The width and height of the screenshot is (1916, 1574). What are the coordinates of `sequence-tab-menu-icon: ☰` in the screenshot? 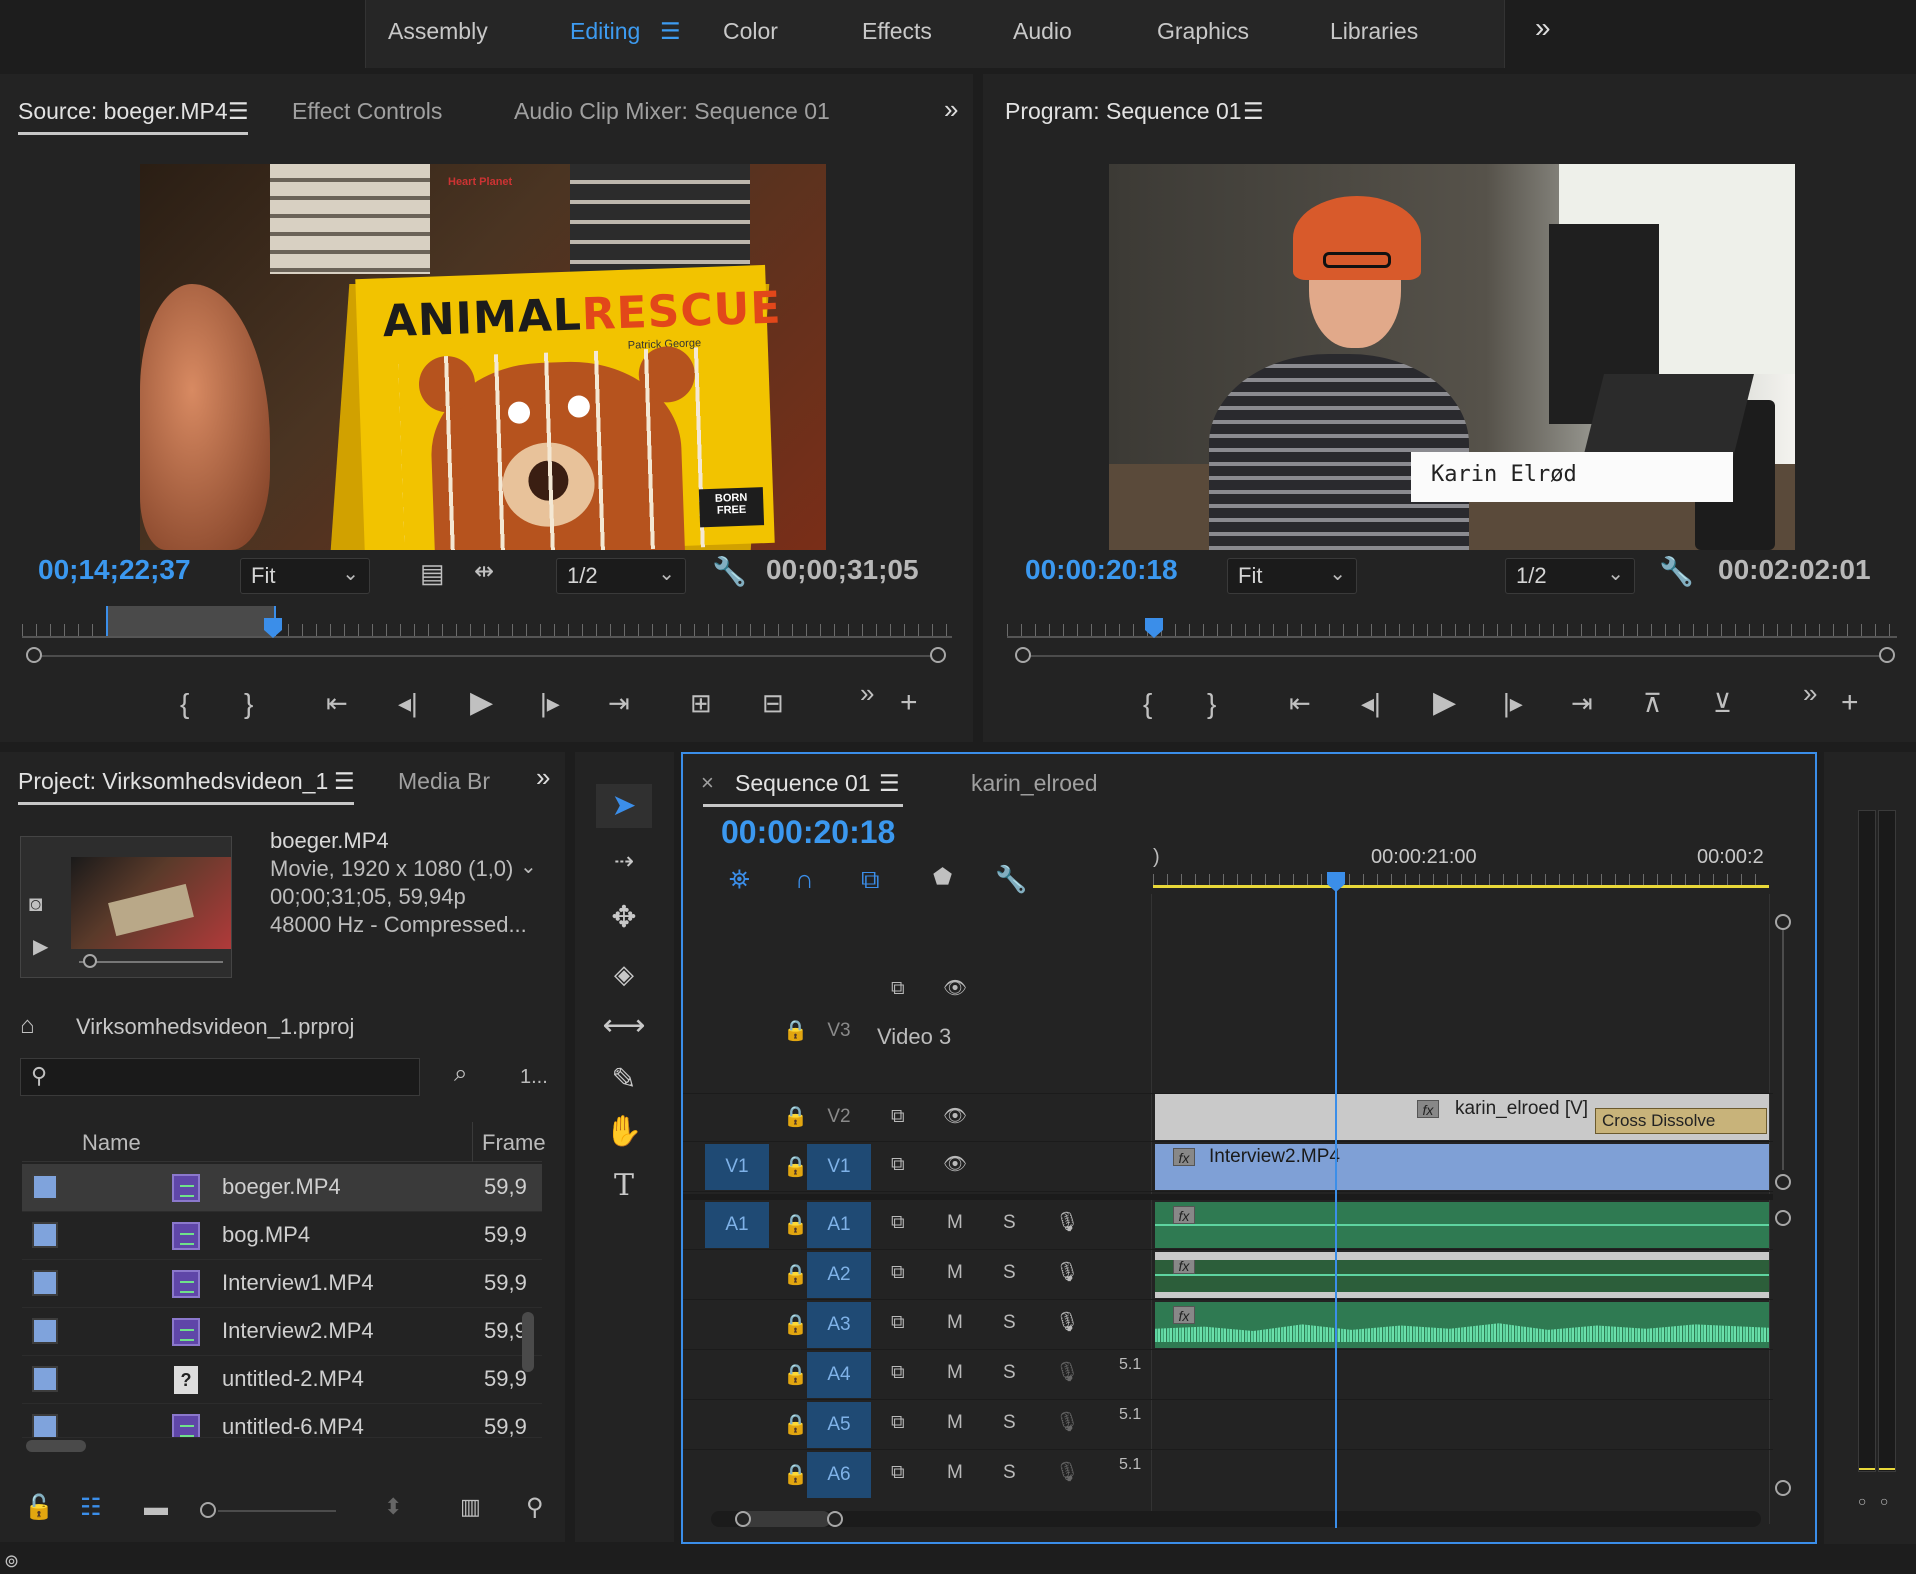 It's located at (889, 783).